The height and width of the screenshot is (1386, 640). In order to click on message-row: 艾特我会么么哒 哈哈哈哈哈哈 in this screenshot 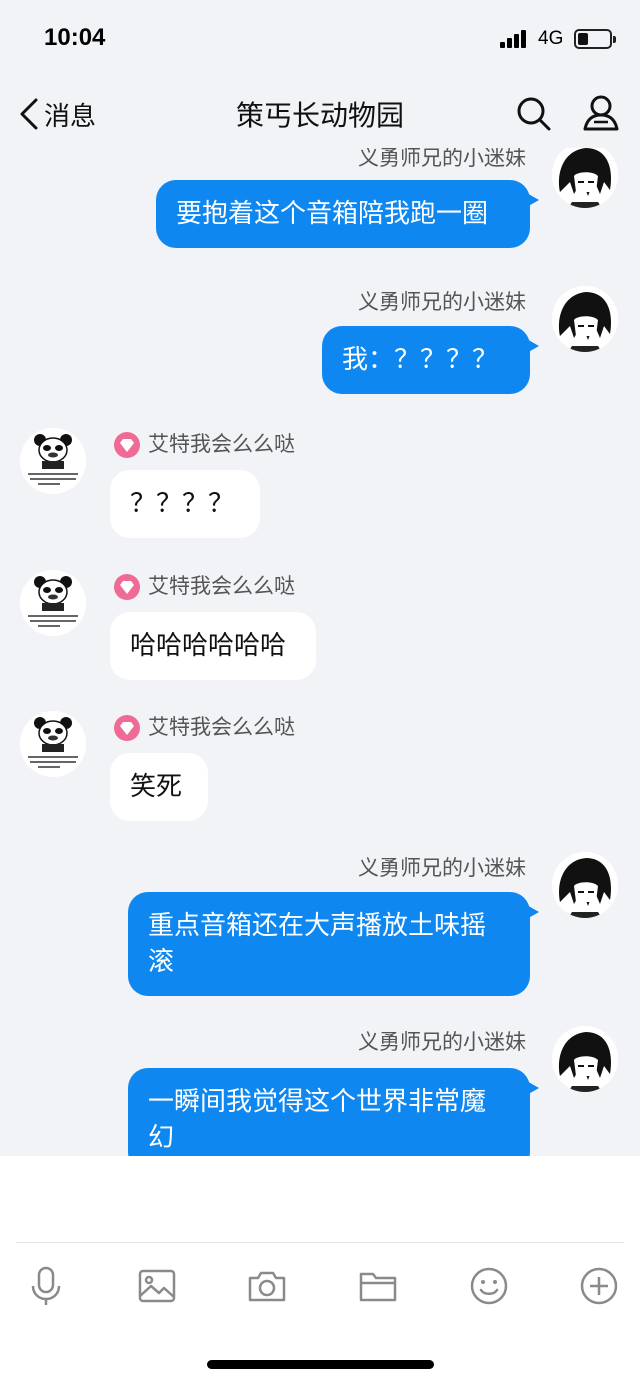, I will do `click(320, 630)`.